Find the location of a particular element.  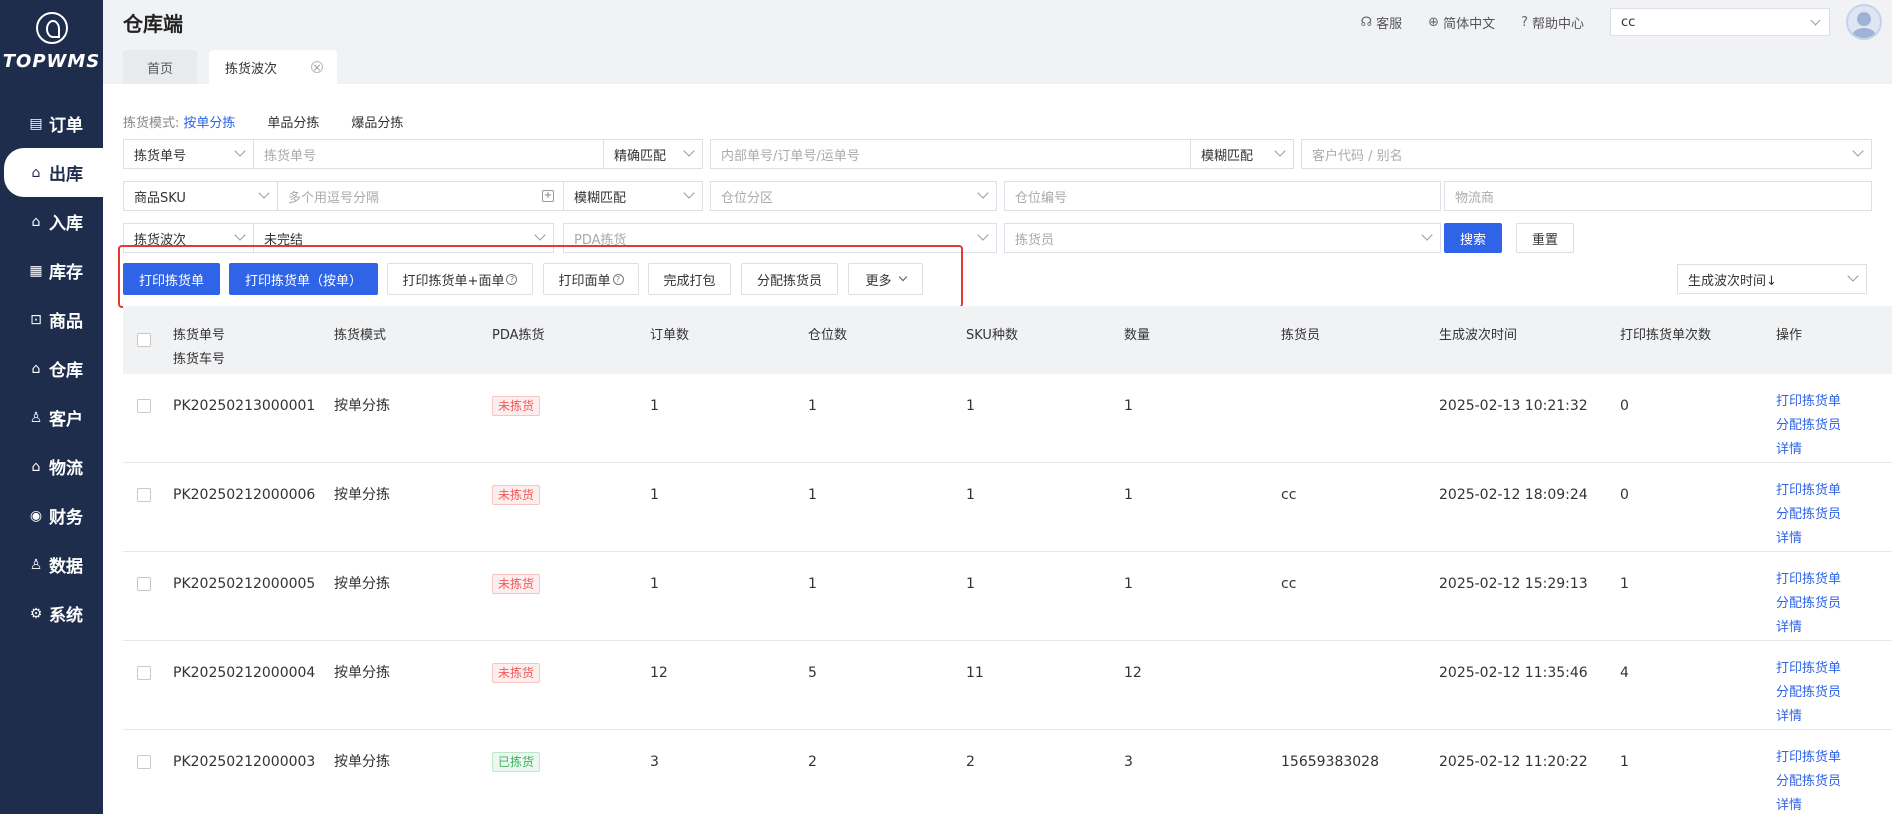

header-link-2: ? 帮助中心 is located at coordinates (1552, 22).